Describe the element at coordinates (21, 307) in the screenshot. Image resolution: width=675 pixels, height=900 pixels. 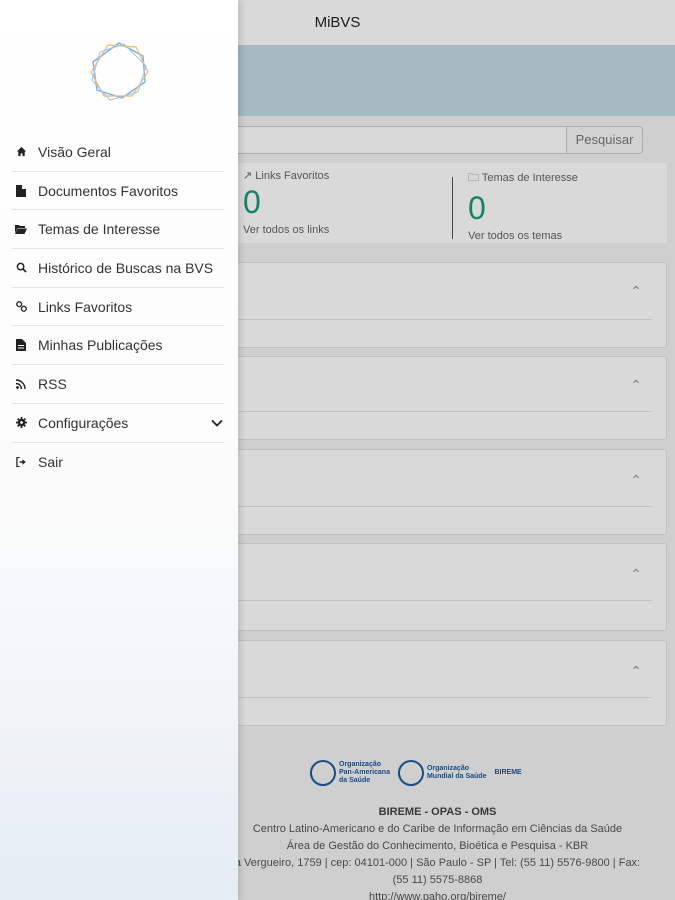
I see `link-icon` at that location.